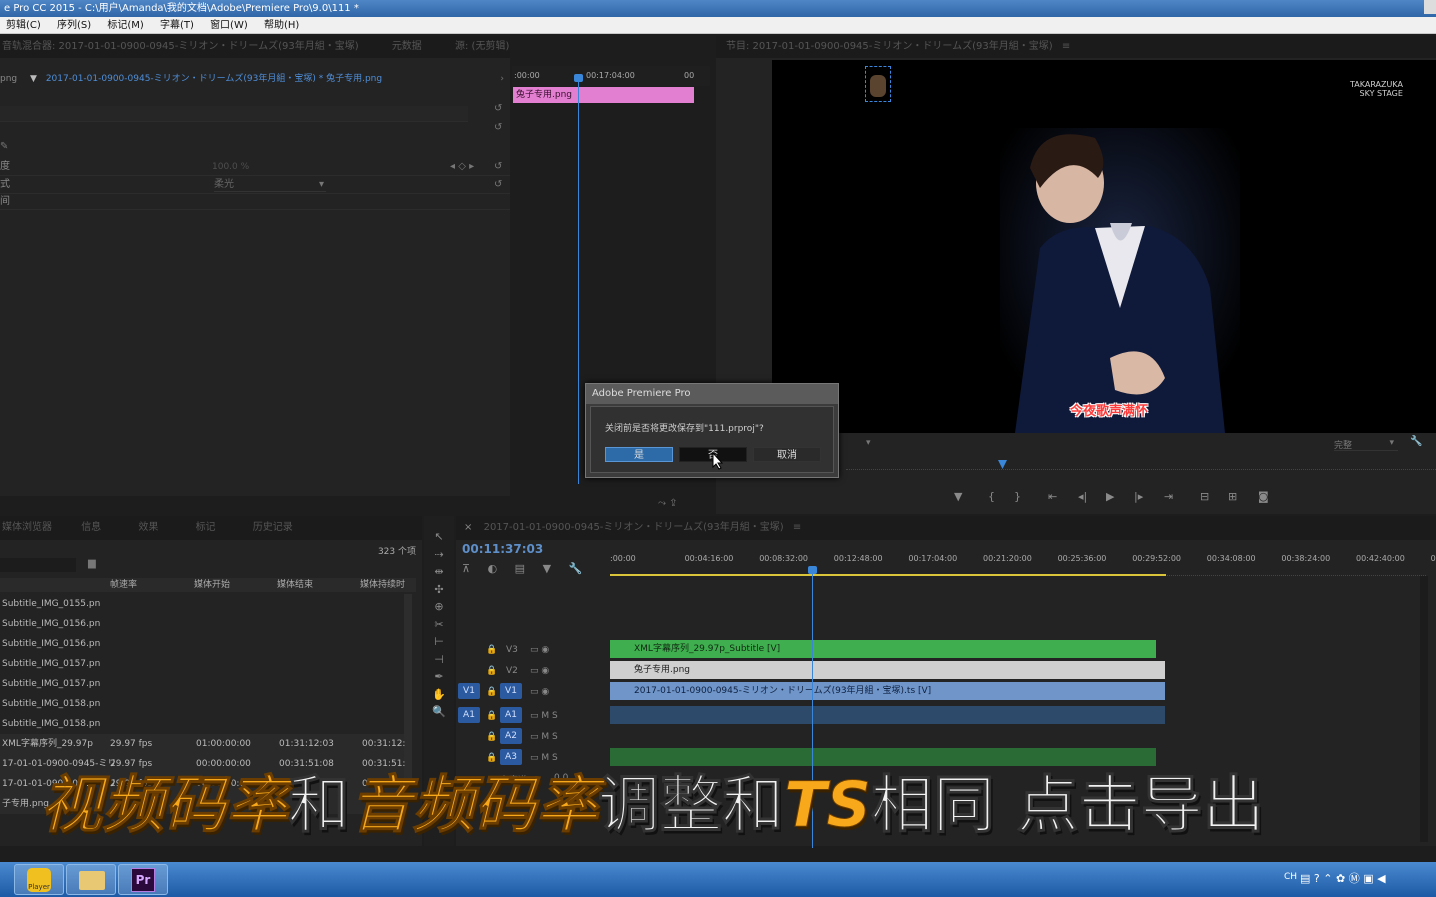 This screenshot has width=1436, height=897. Describe the element at coordinates (77, 25) in the screenshot. I see `menu-sequence: 序列(S)` at that location.